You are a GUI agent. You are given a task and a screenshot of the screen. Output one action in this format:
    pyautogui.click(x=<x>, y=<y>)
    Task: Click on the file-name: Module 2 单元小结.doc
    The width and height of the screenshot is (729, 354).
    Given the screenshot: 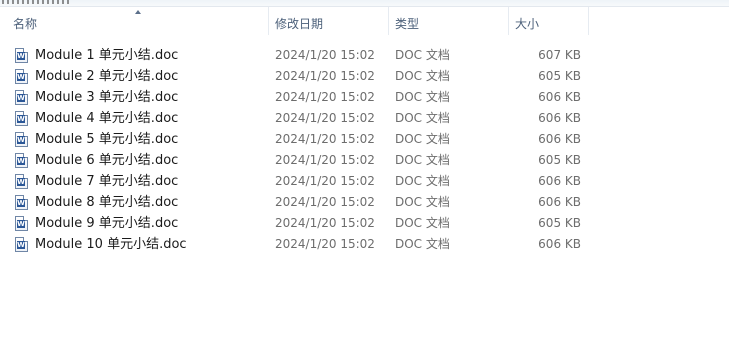 What is the action you would take?
    pyautogui.click(x=106, y=76)
    